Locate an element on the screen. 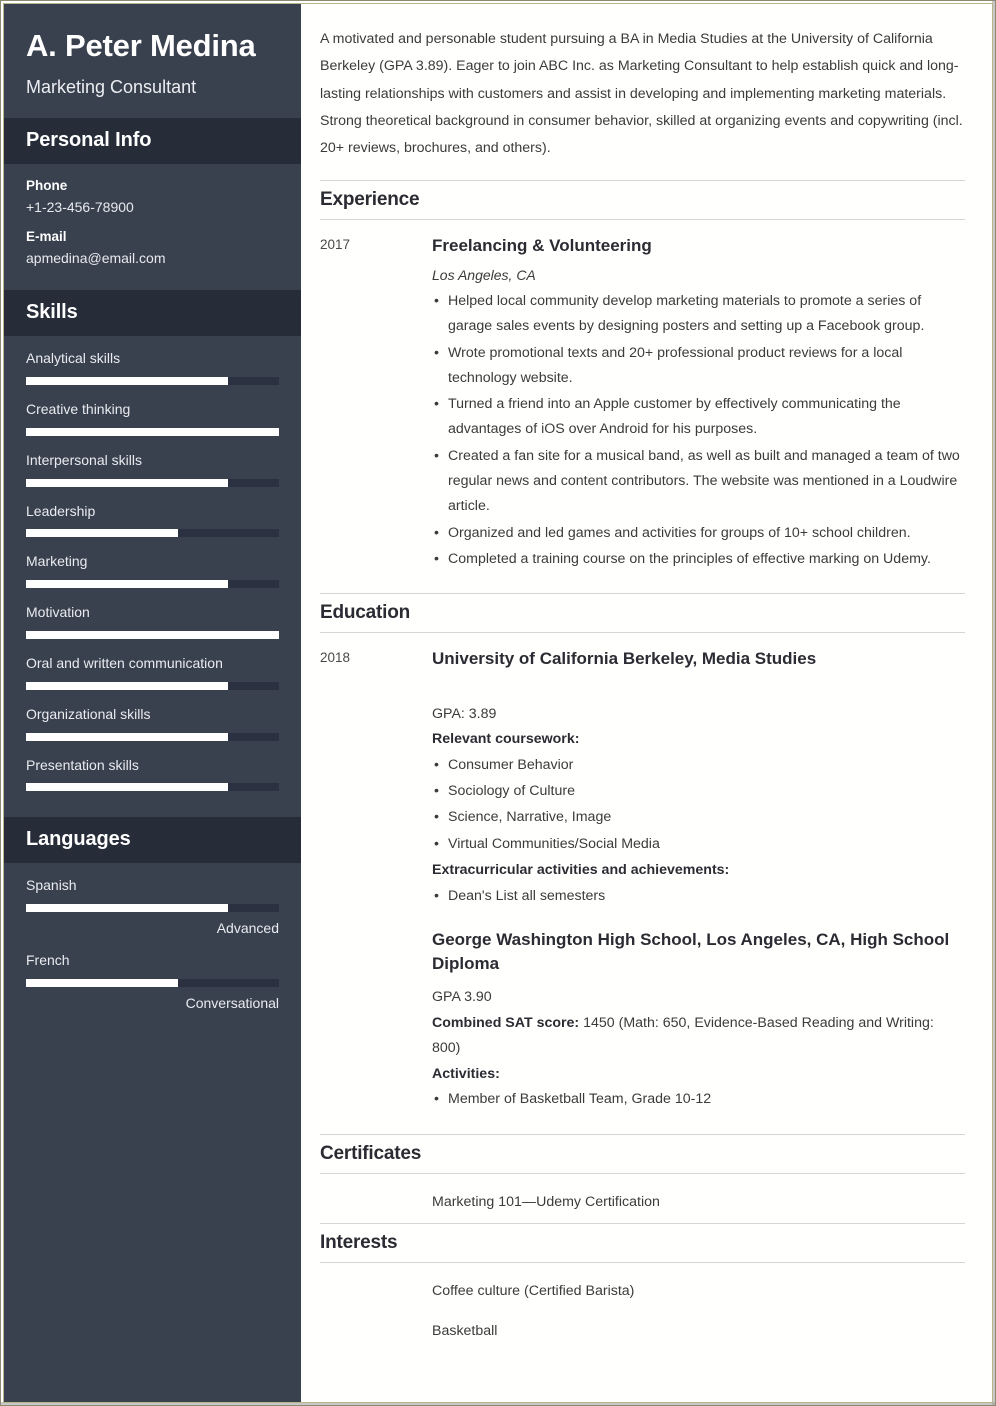 This screenshot has height=1406, width=996. section-header-personal-info: Personal Info is located at coordinates (152, 141).